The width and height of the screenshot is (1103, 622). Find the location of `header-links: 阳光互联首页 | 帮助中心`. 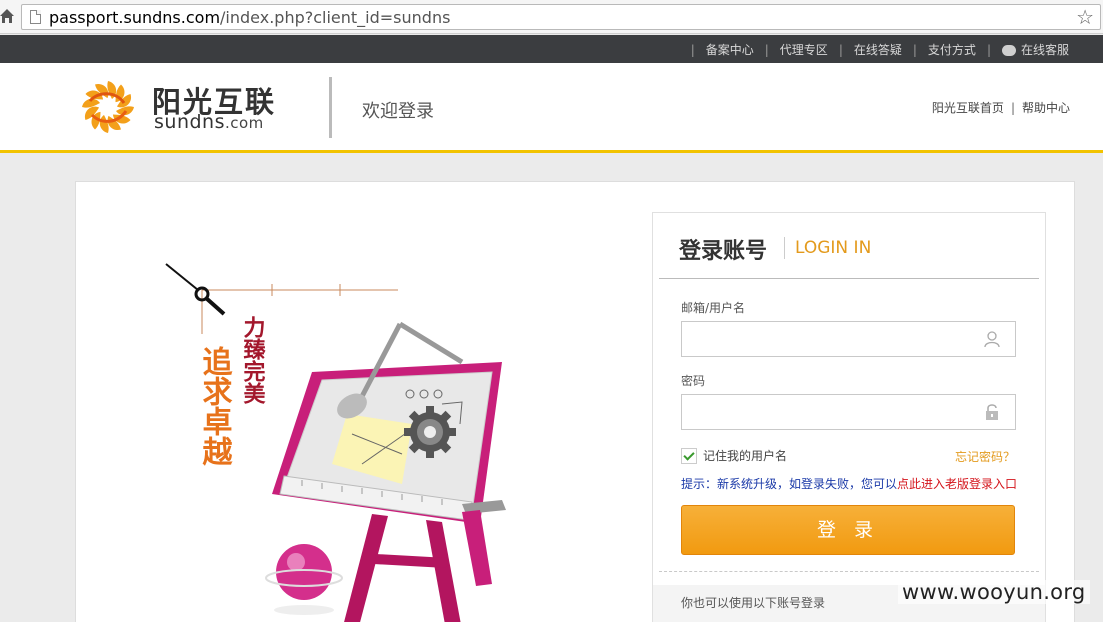

header-links: 阳光互联首页 | 帮助中心 is located at coordinates (1001, 107).